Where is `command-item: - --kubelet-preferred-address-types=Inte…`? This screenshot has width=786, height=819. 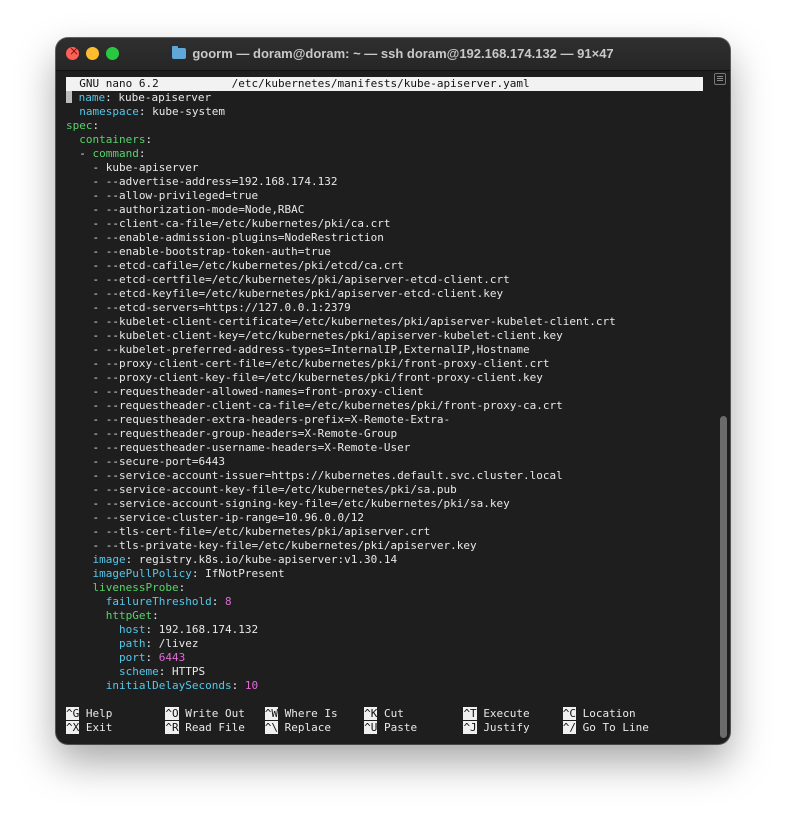
command-item: - --kubelet-preferred-address-types=Inte… is located at coordinates (298, 349).